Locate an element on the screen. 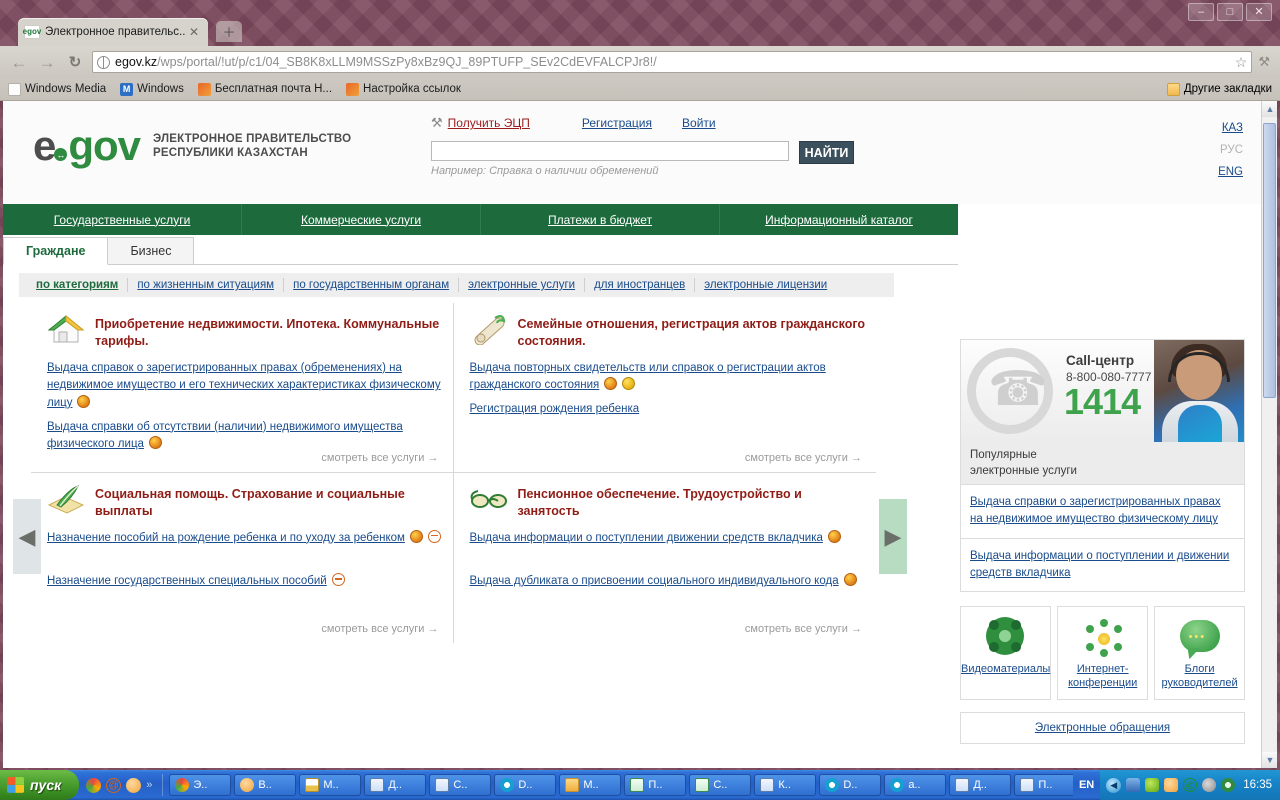  reload-icon: ↻ is located at coordinates (75, 62).